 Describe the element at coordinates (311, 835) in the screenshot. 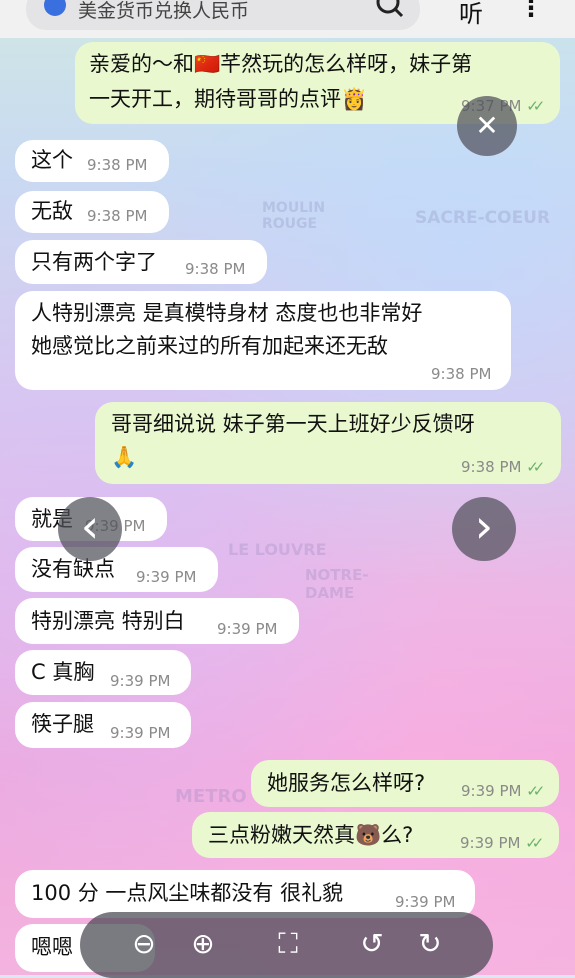

I see `message-text: 三点粉嫩天然真🐻么?` at that location.